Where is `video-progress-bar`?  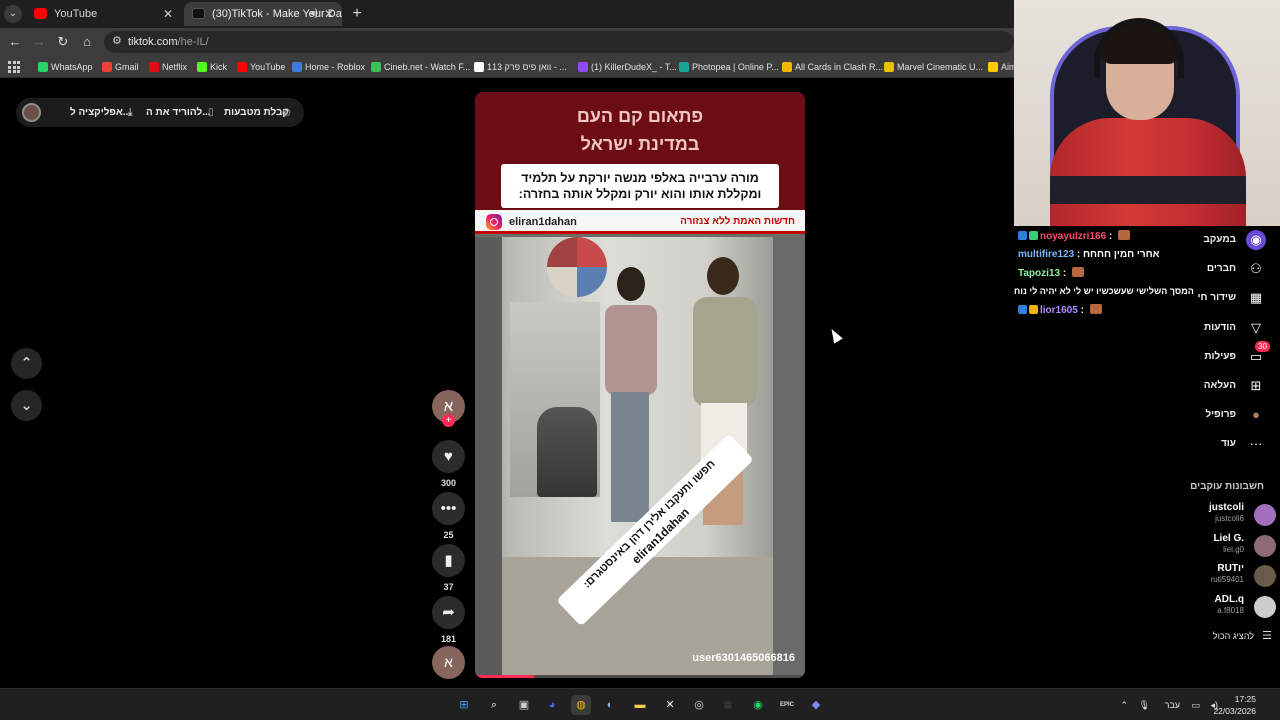 video-progress-bar is located at coordinates (640, 676).